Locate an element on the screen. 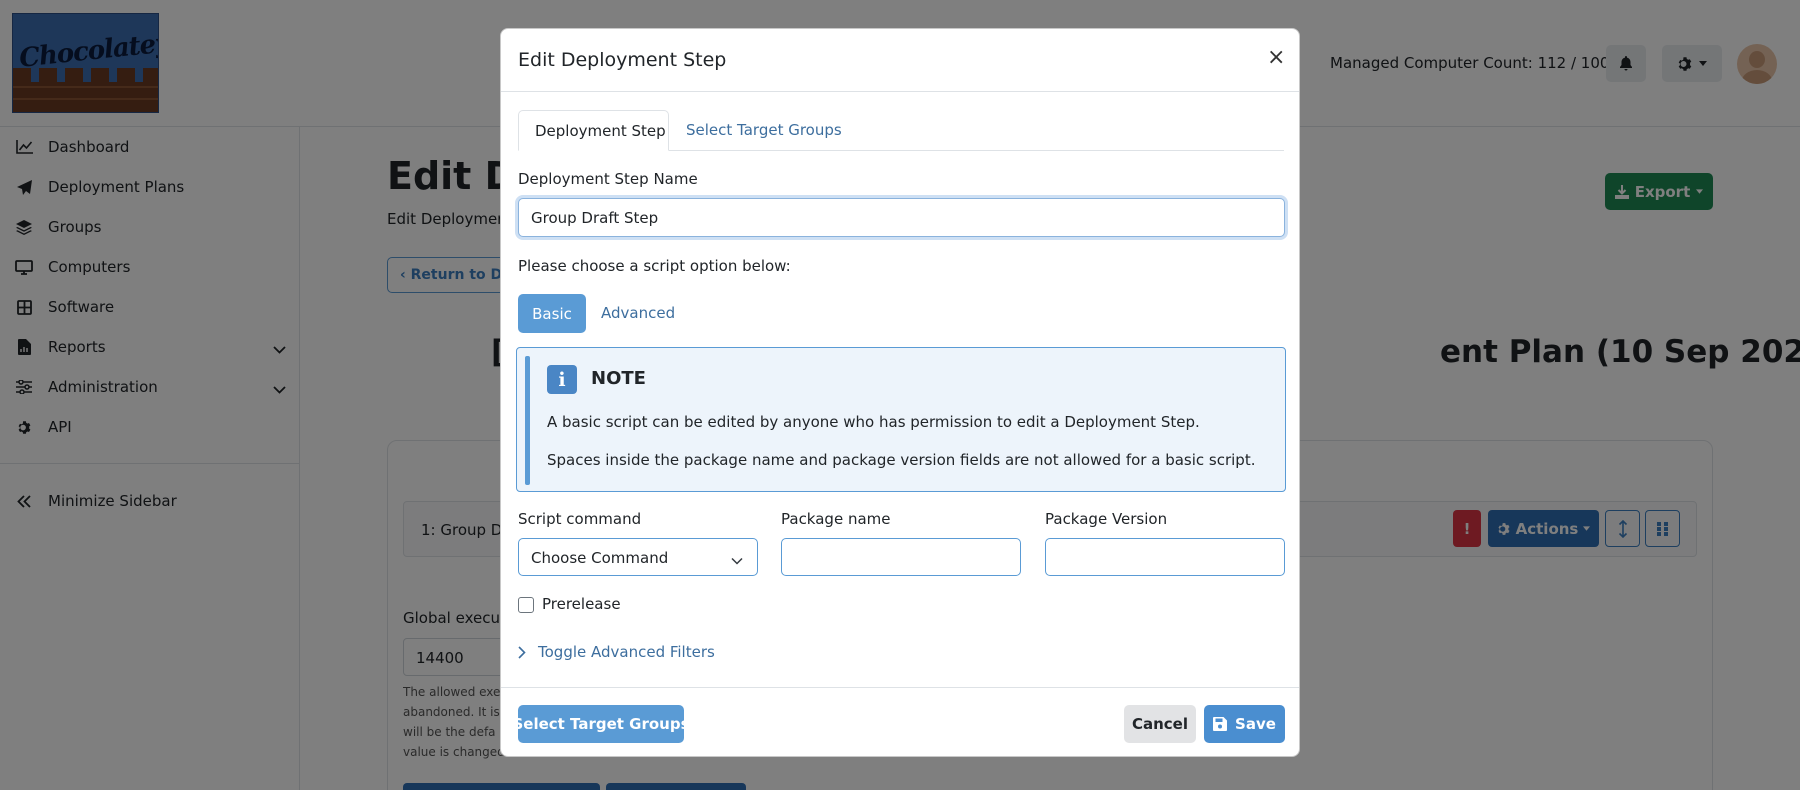  chevron-right-icon is located at coordinates (522, 652).